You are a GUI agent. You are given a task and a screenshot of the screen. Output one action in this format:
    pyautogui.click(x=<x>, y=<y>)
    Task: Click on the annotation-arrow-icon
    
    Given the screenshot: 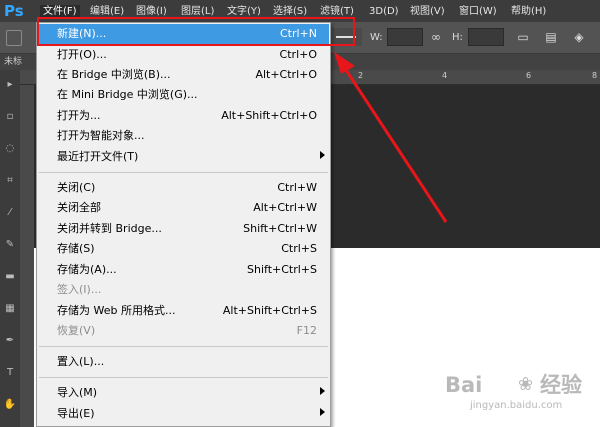 What is the action you would take?
    pyautogui.click(x=391, y=137)
    